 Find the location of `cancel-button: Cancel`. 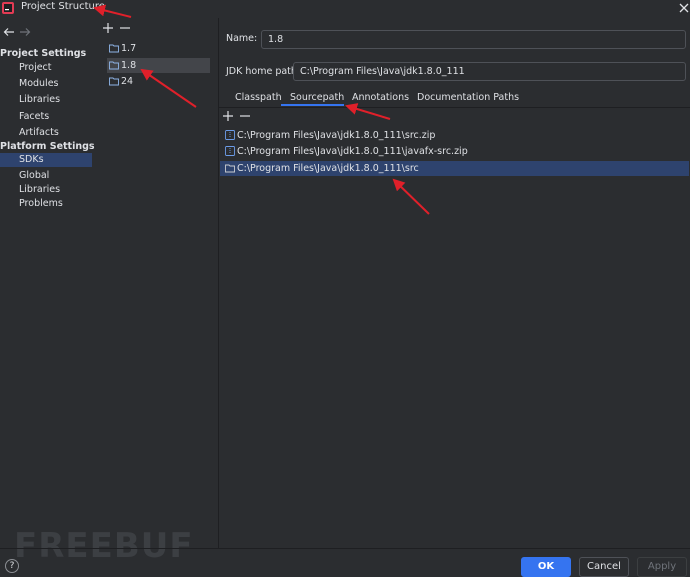

cancel-button: Cancel is located at coordinates (604, 567).